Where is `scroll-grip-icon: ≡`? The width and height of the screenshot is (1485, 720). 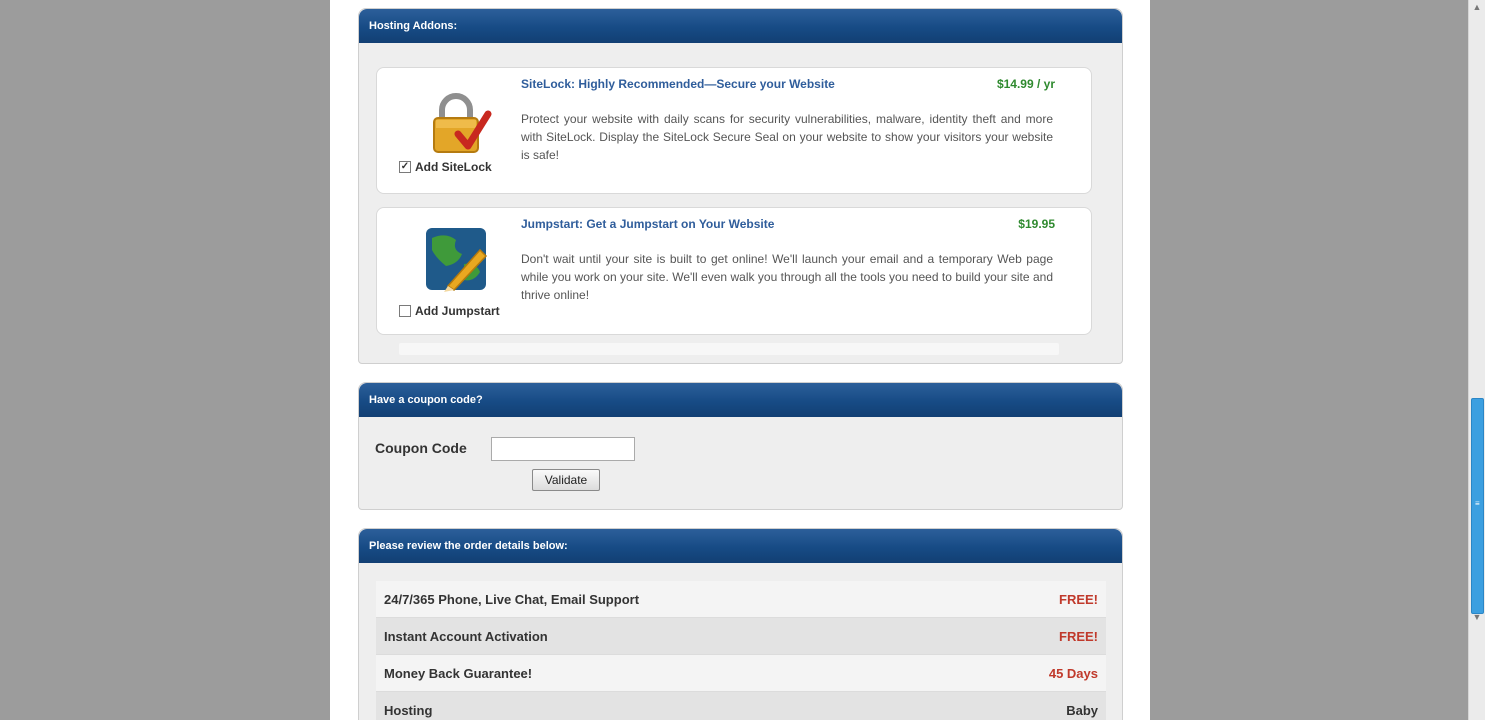 scroll-grip-icon: ≡ is located at coordinates (1477, 503).